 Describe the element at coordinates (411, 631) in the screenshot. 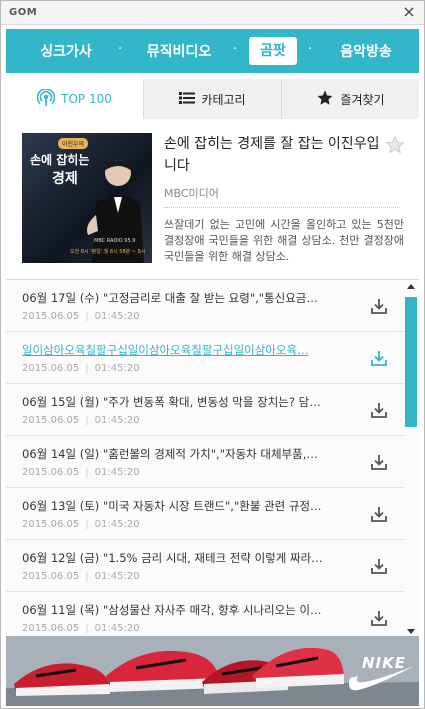

I see `scroll-down-arrow-icon` at that location.